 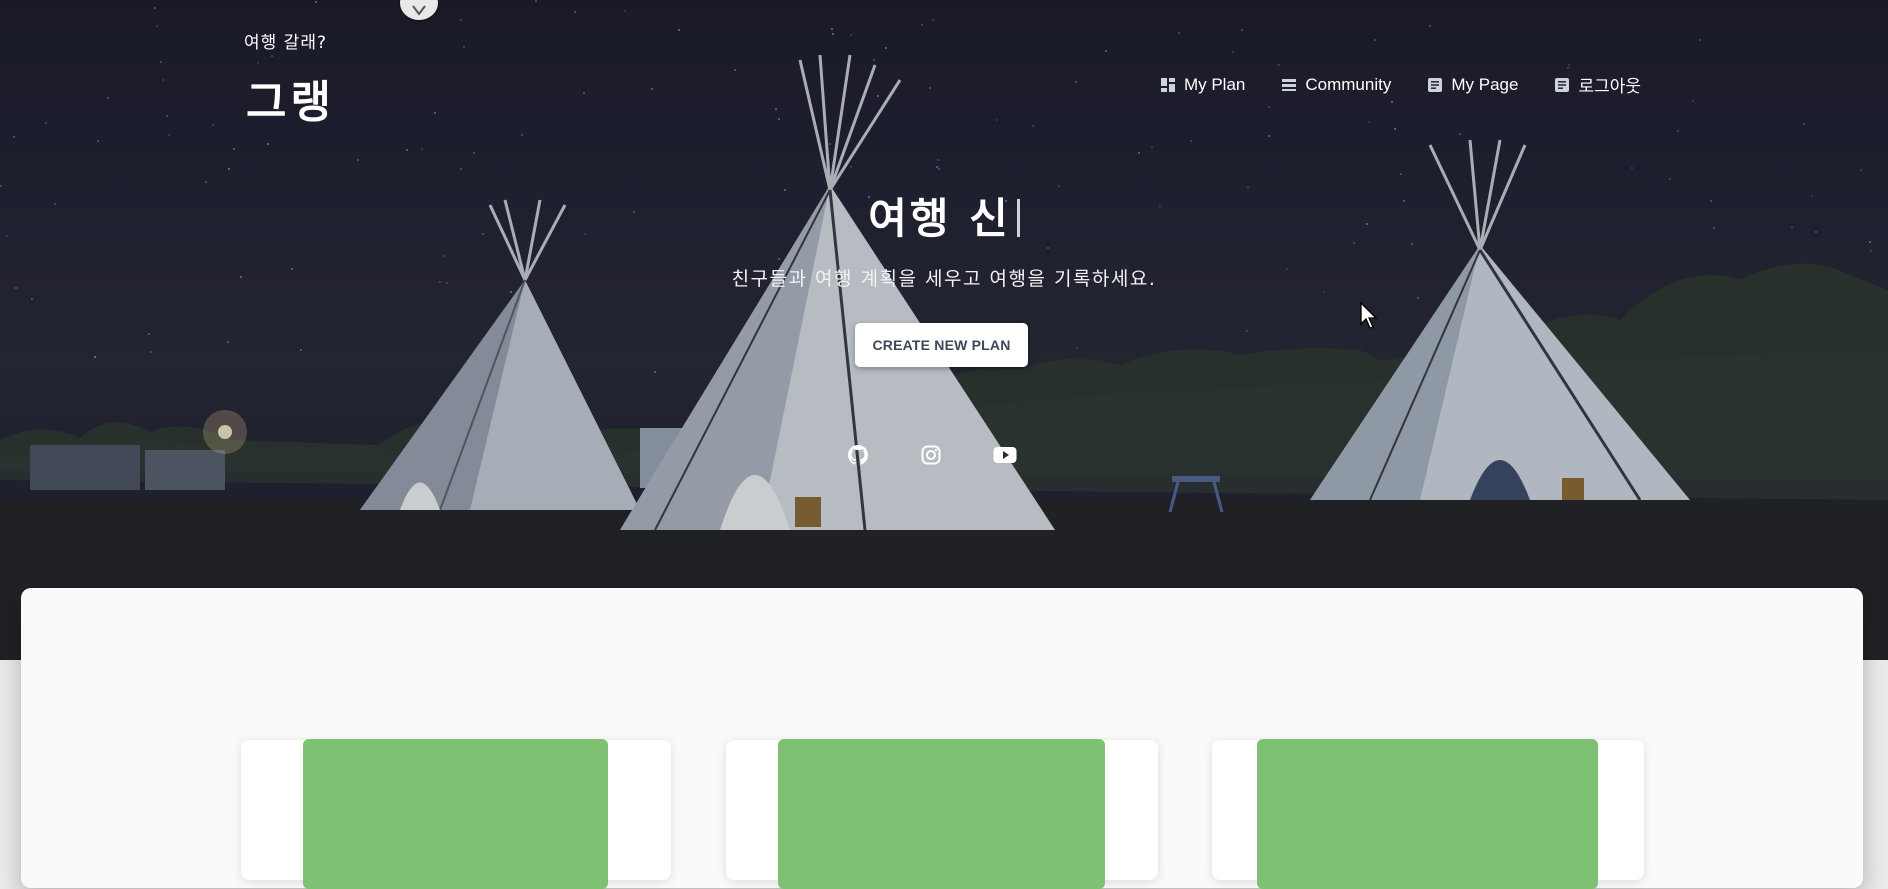 What do you see at coordinates (1348, 84) in the screenshot?
I see `nav-label: Community` at bounding box center [1348, 84].